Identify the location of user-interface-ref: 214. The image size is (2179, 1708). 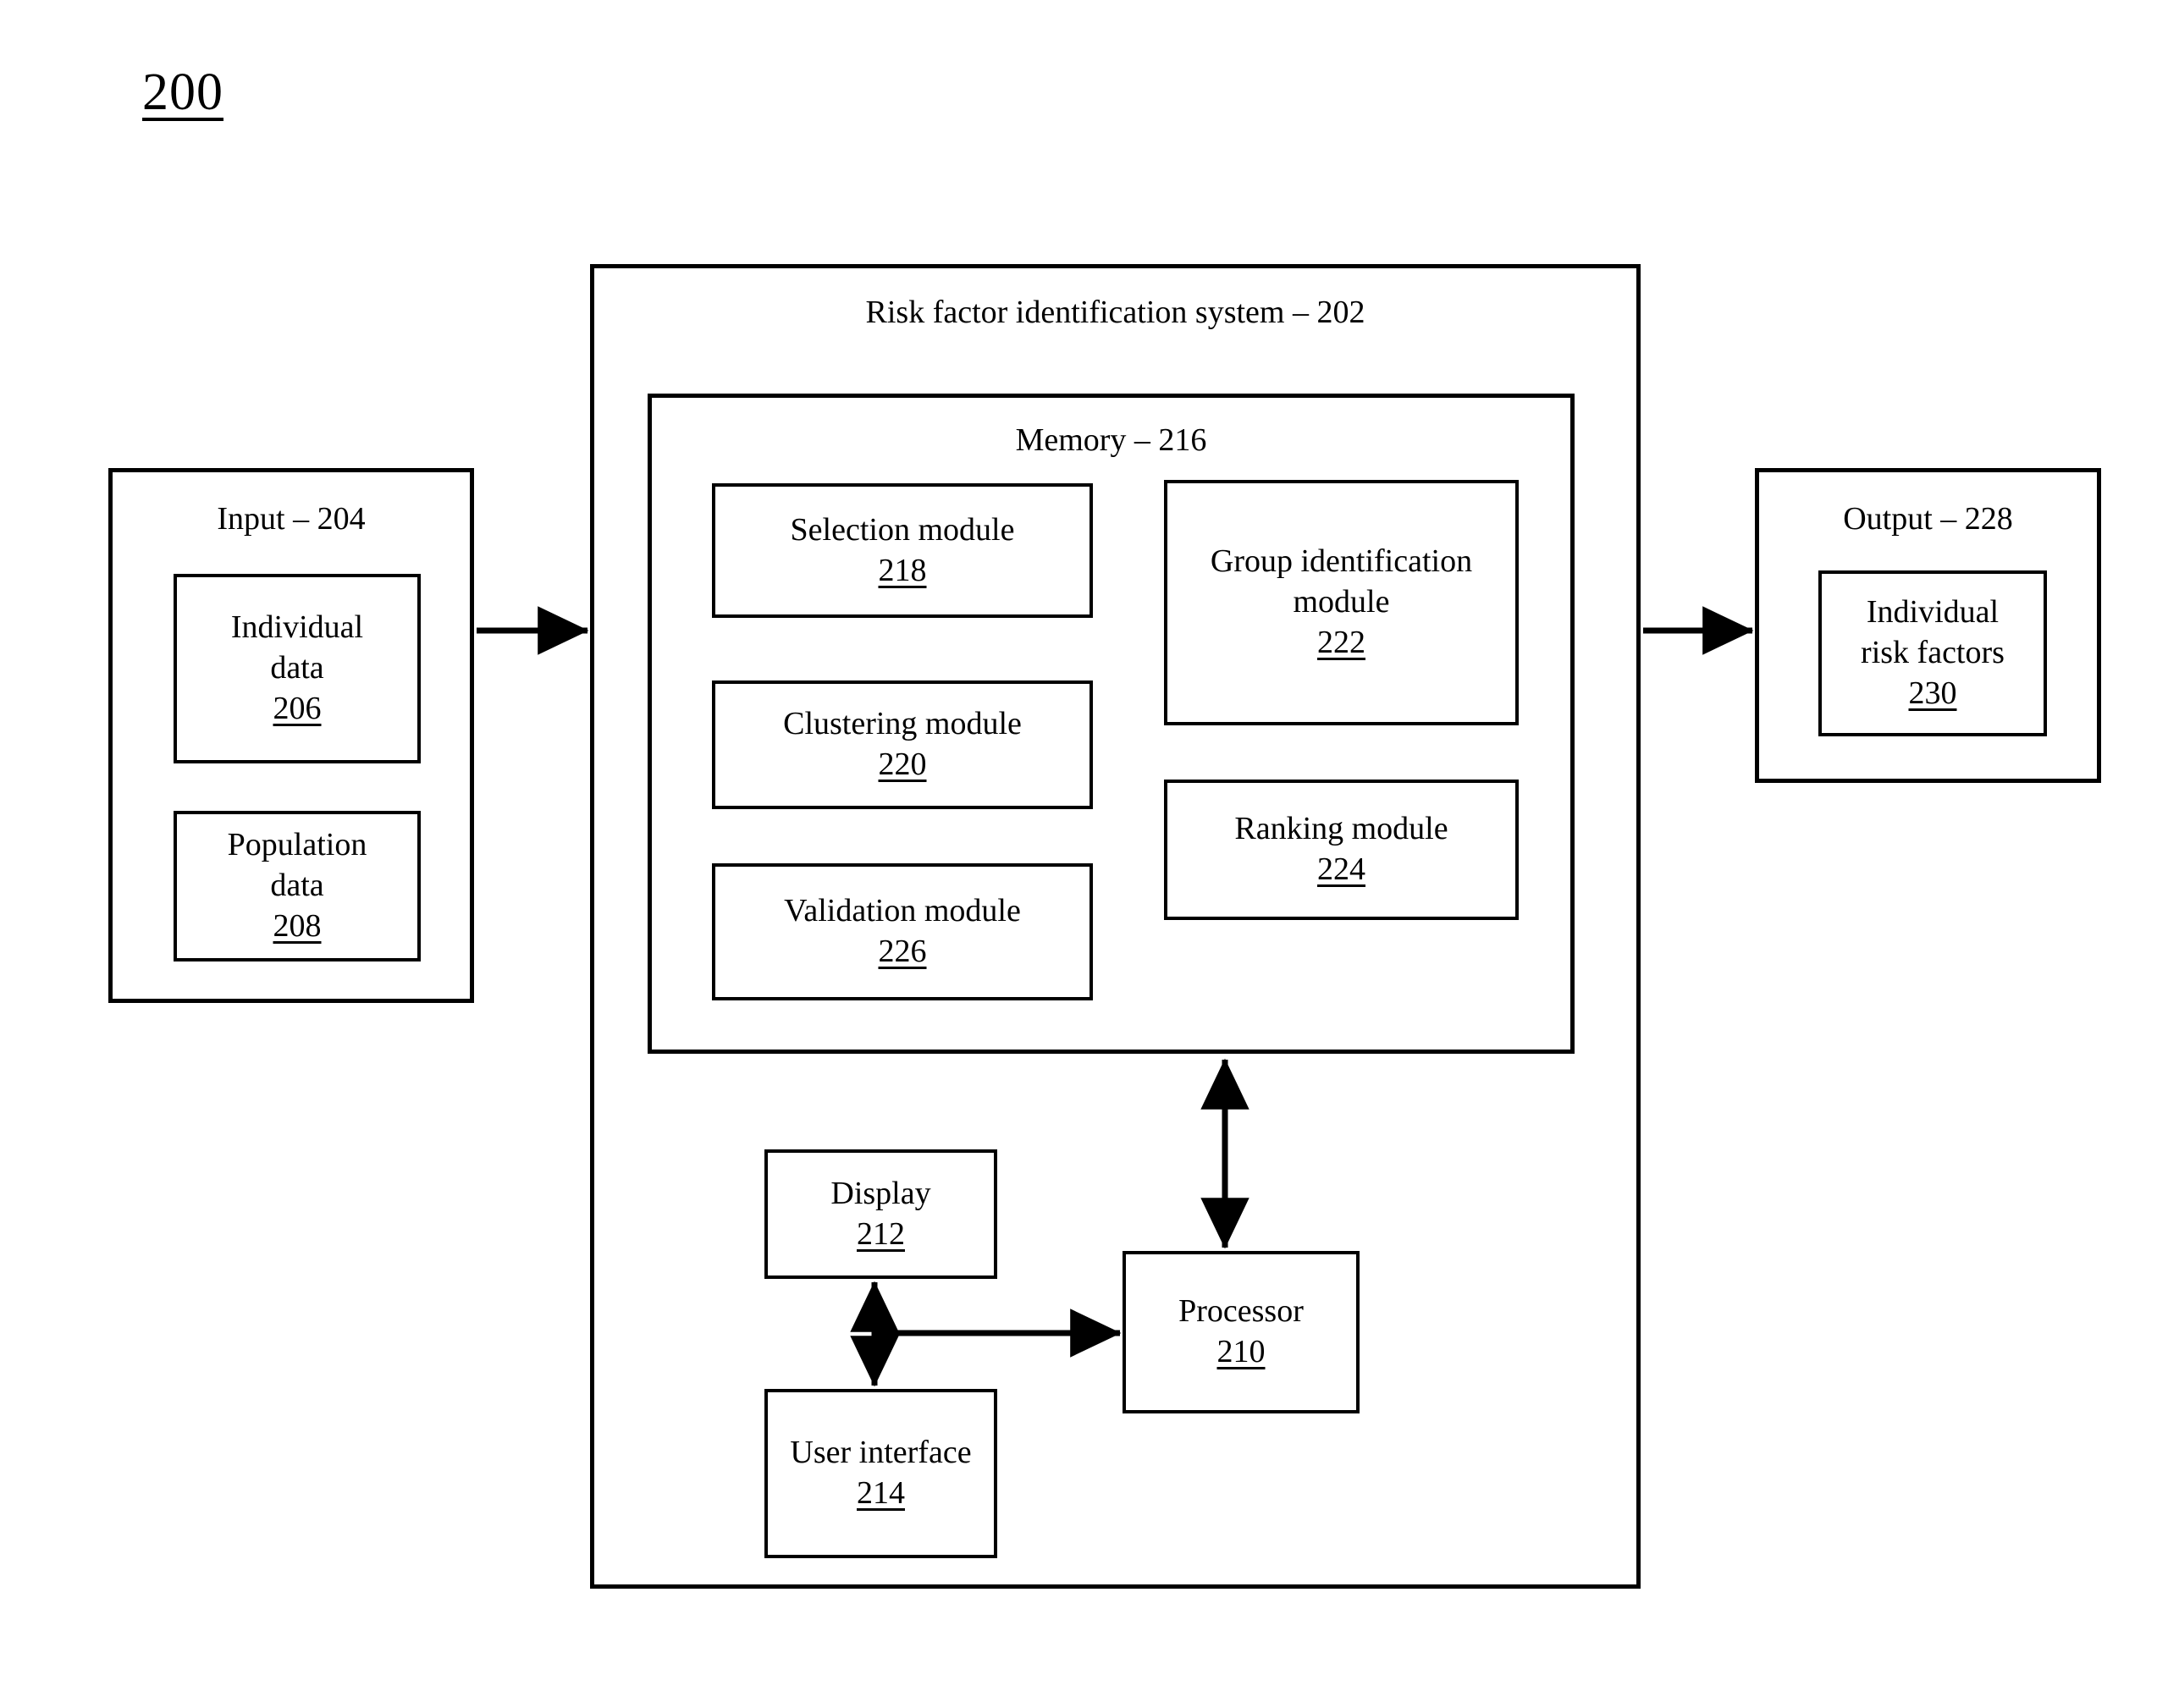
(881, 1493).